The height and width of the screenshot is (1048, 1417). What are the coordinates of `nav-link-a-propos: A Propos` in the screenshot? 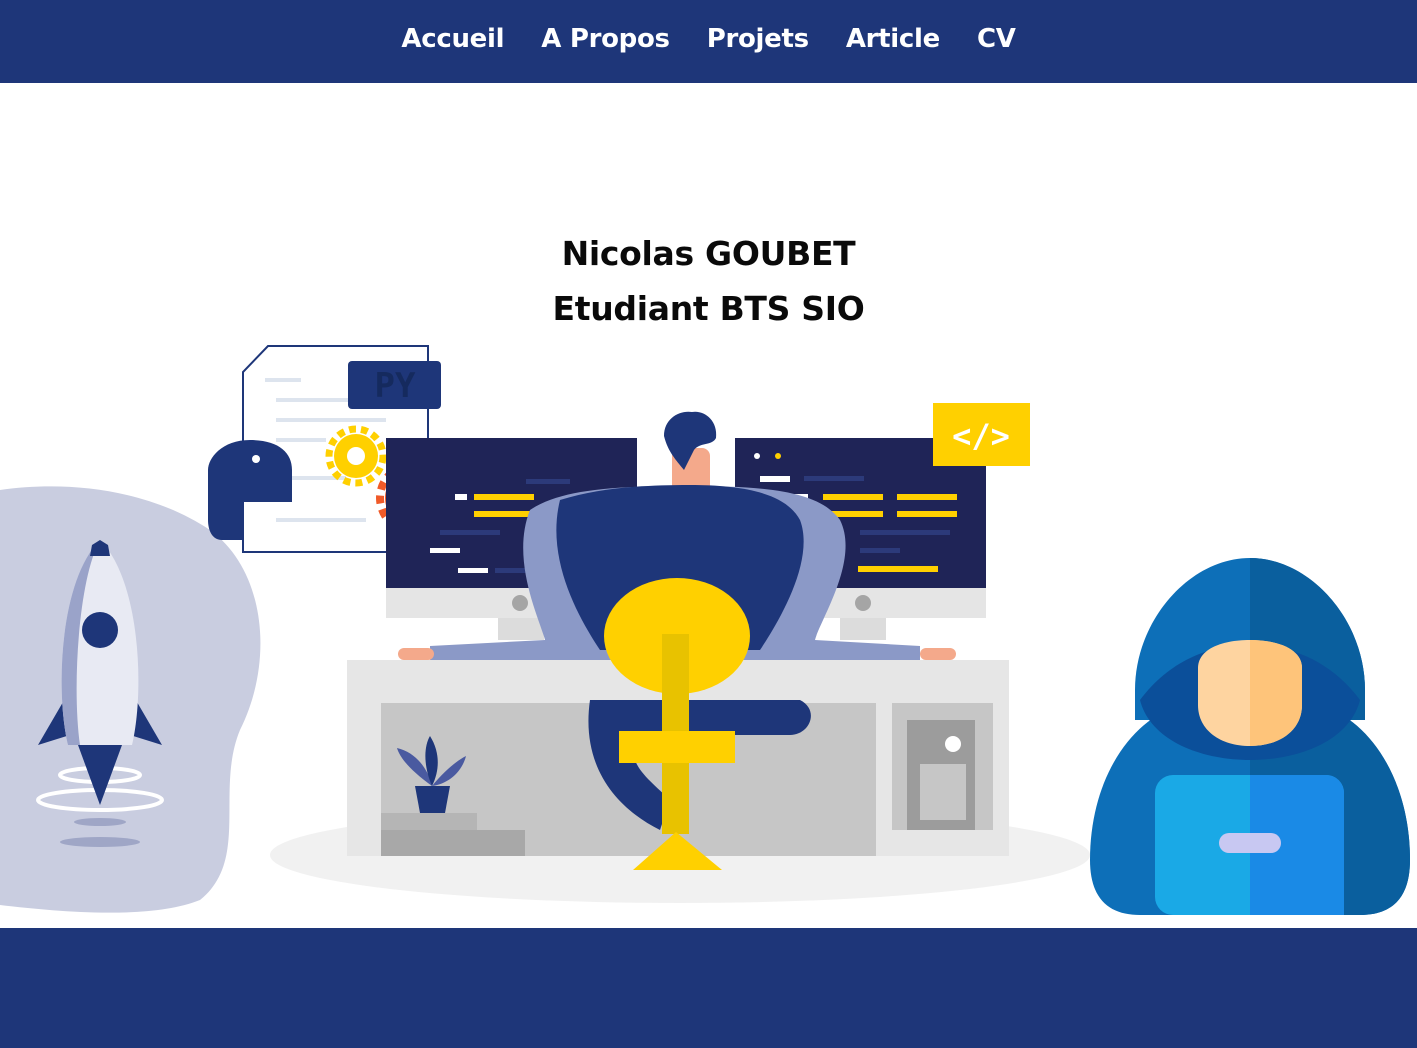 It's located at (605, 42).